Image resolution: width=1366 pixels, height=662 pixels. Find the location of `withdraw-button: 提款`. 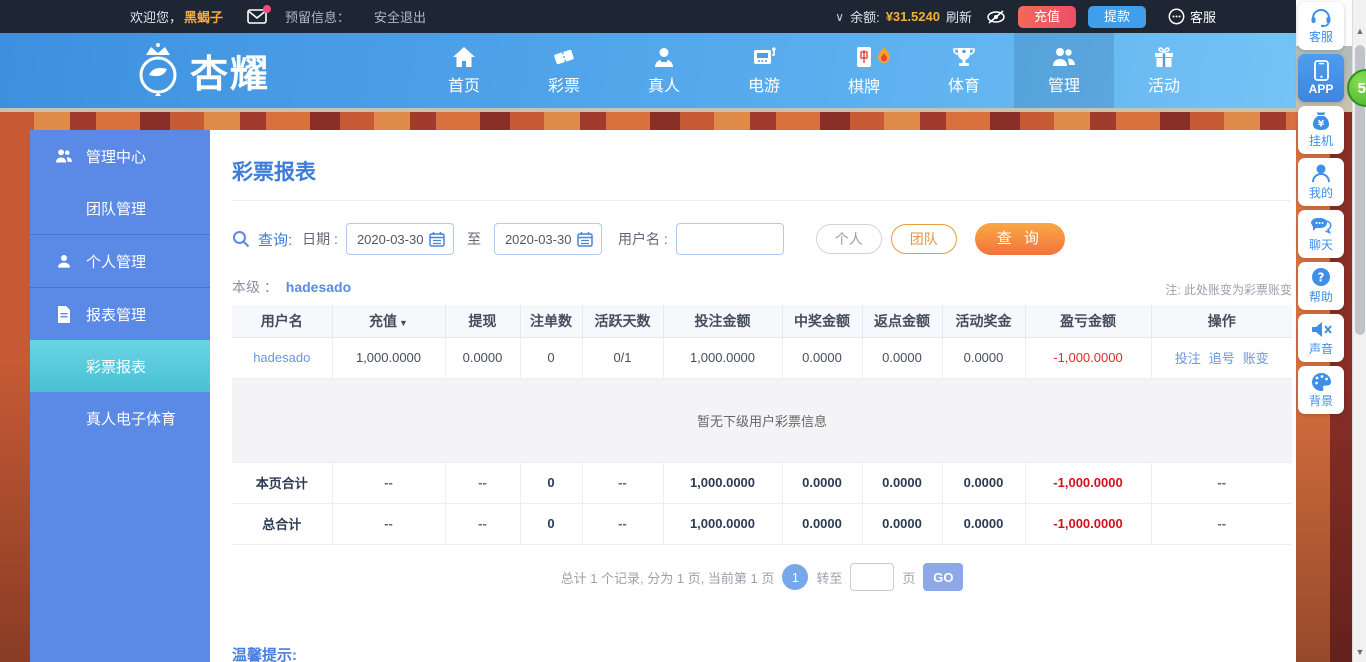

withdraw-button: 提款 is located at coordinates (1116, 16).